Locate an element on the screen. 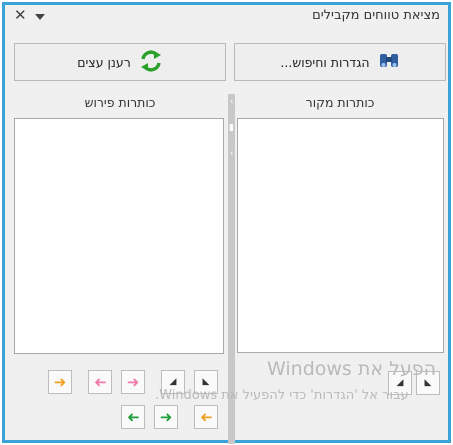  title-bar: ✕ מציאת טווחים מקבילים is located at coordinates (226, 16).